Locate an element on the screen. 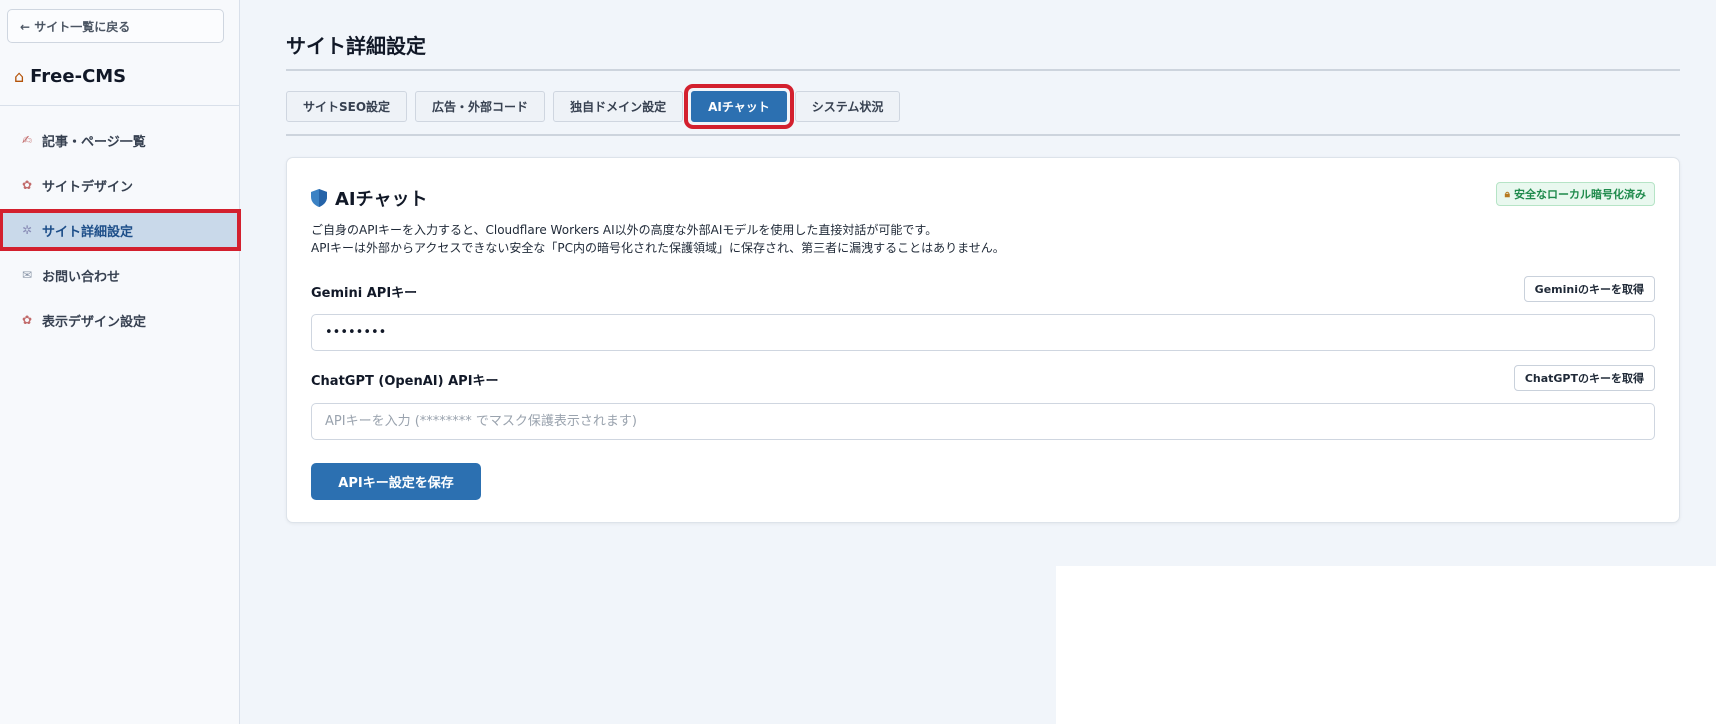  chatgpt-key-label: ChatGPT (OpenAI) APIキー is located at coordinates (405, 381).